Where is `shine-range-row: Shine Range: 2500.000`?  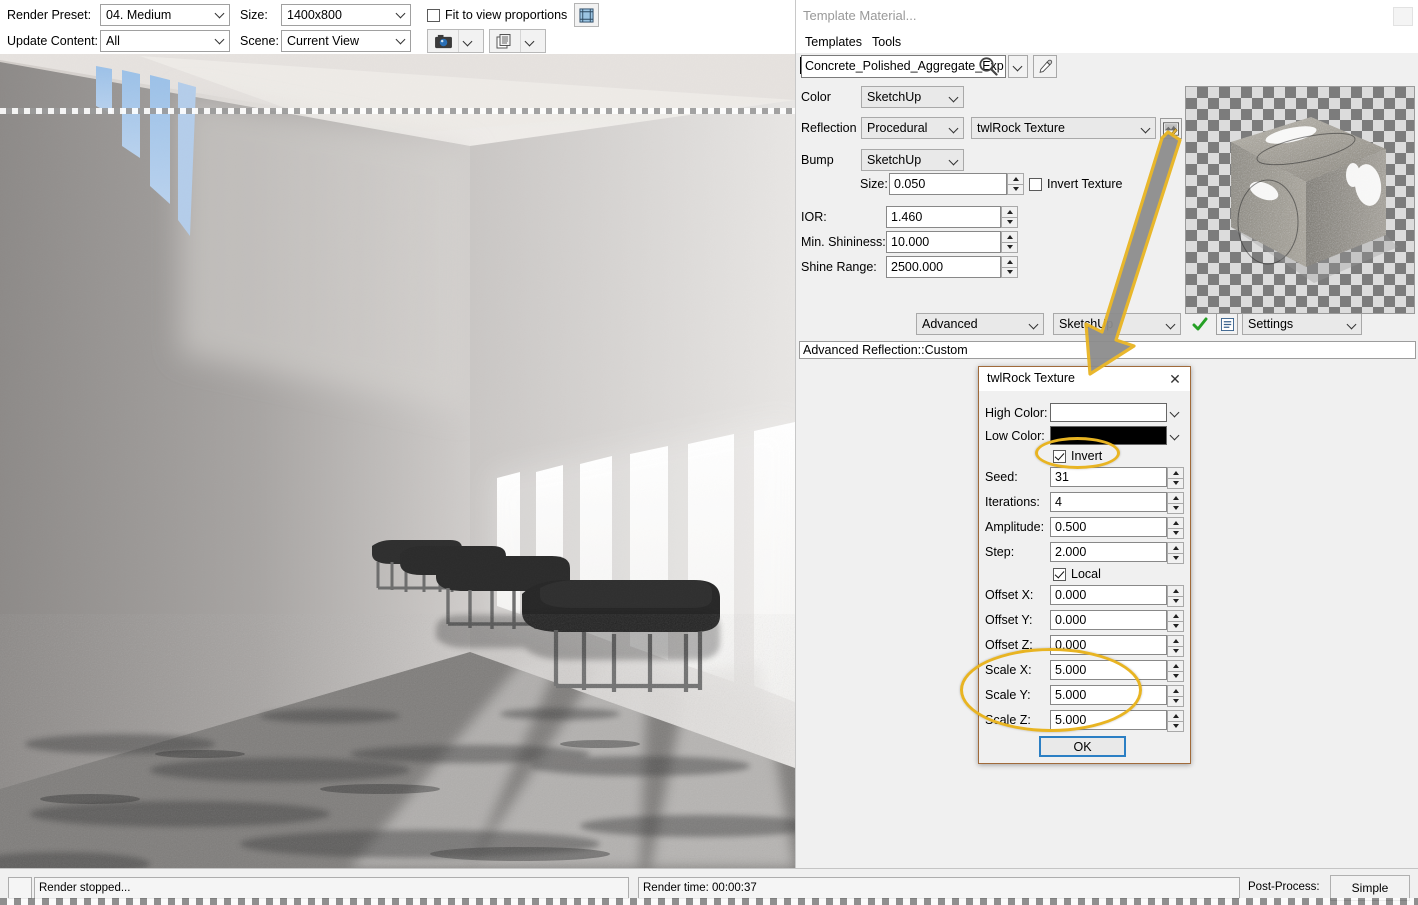 shine-range-row: Shine Range: 2500.000 is located at coordinates (996, 268).